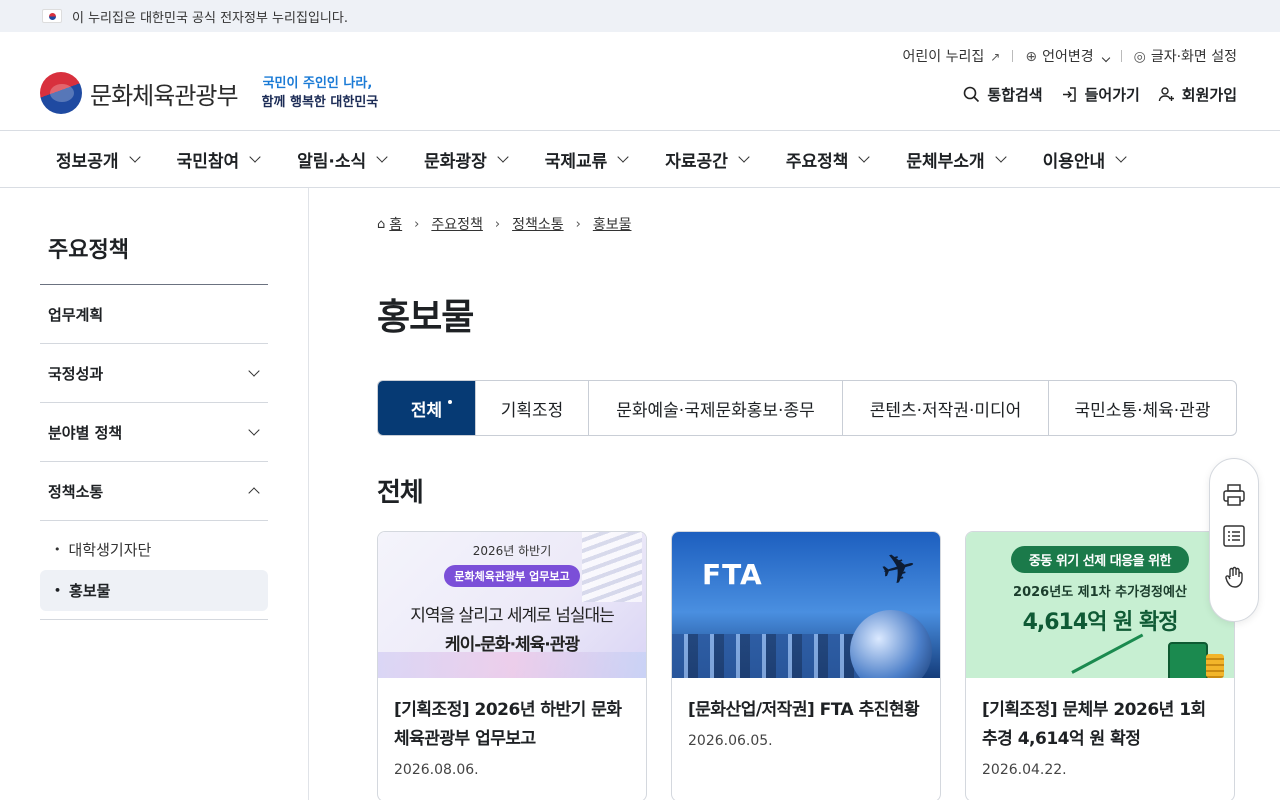 The height and width of the screenshot is (800, 1280). What do you see at coordinates (807, 224) in the screenshot?
I see `breadcrumb: ⌂ 홈 › 주요정책 › 정책소통 › 홍보물` at bounding box center [807, 224].